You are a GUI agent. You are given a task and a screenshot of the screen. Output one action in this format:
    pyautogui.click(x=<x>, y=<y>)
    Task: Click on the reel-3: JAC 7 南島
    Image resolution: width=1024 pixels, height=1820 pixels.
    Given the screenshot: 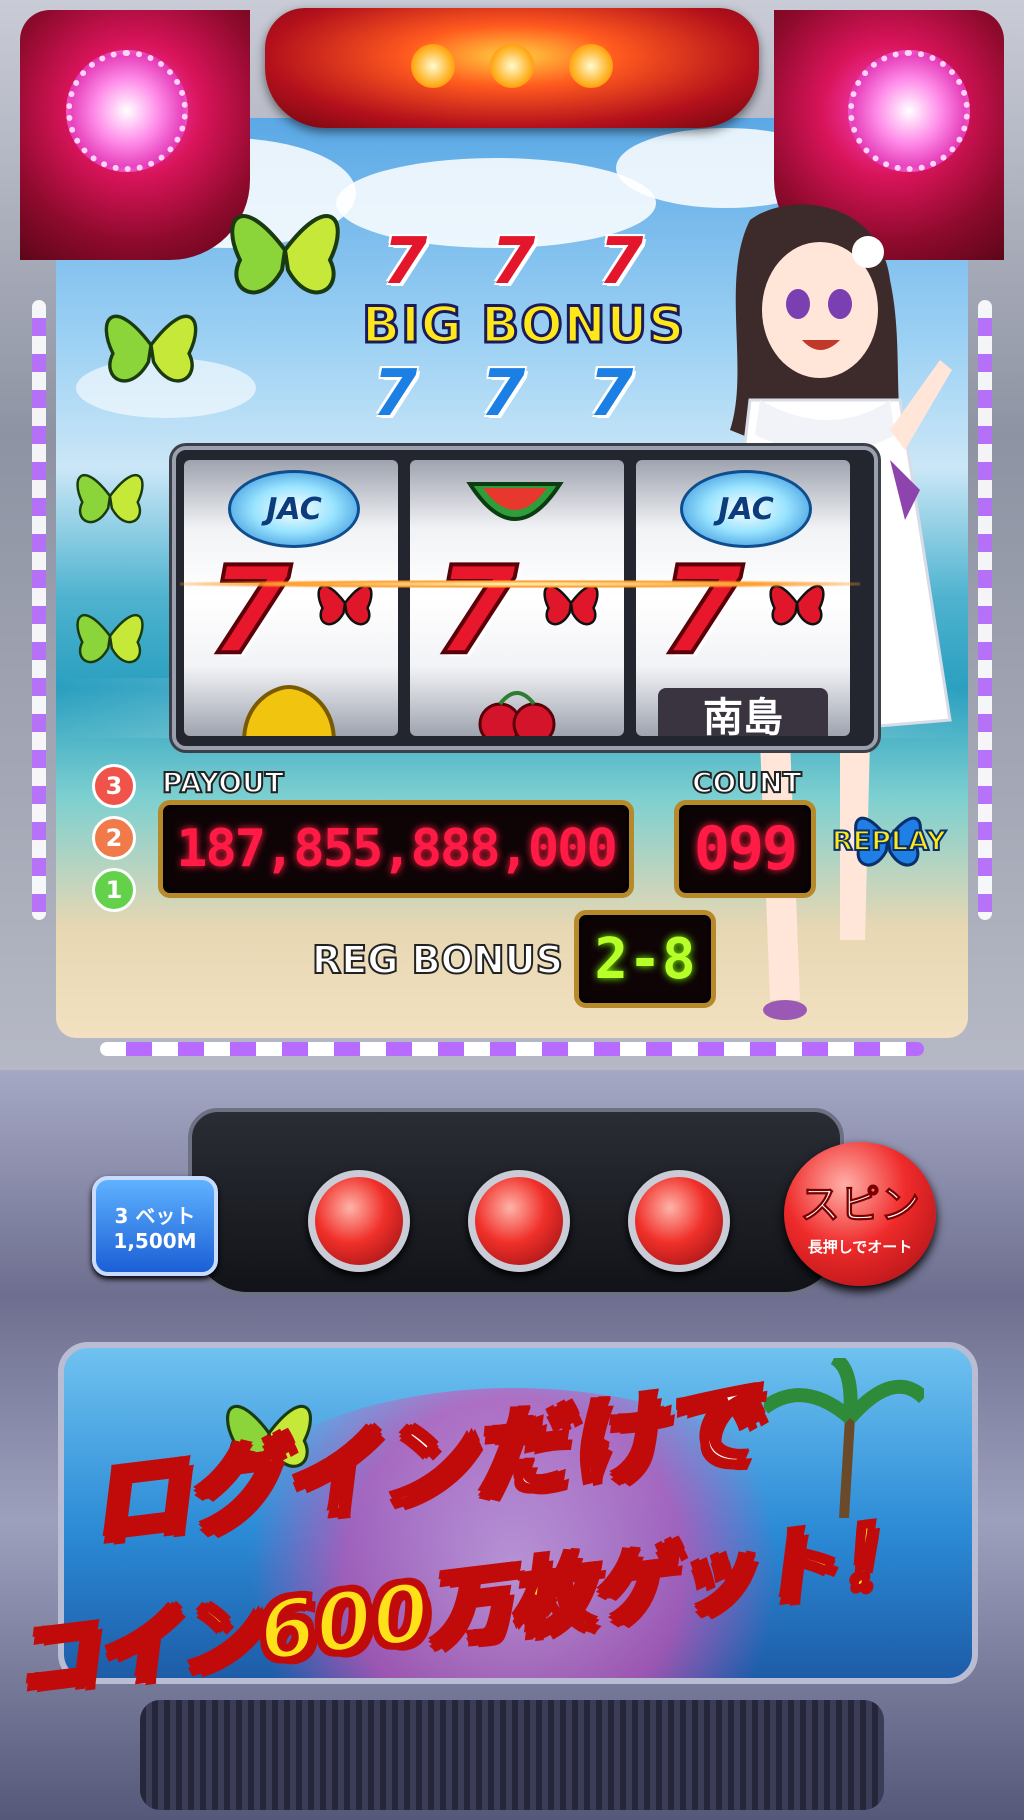 What is the action you would take?
    pyautogui.click(x=743, y=598)
    